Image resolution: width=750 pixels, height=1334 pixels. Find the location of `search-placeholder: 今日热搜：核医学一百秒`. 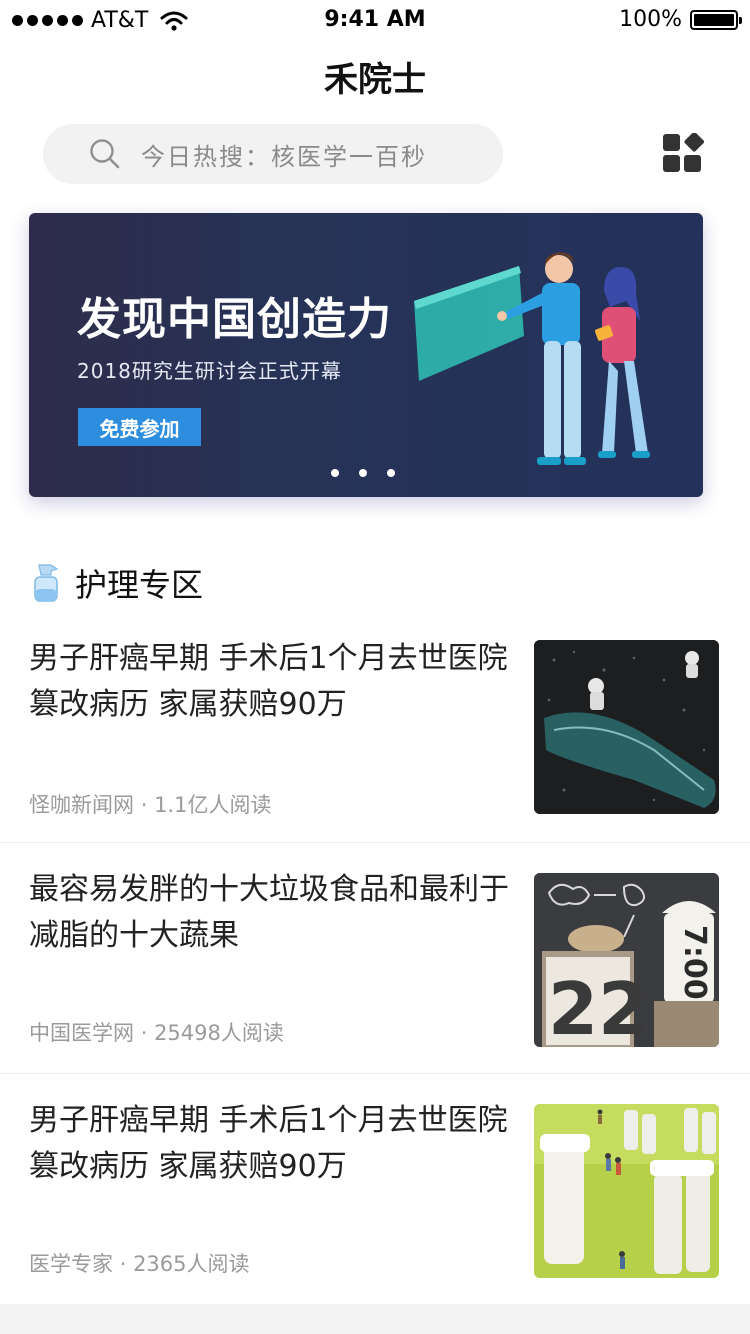

search-placeholder: 今日热搜：核医学一百秒 is located at coordinates (284, 156).